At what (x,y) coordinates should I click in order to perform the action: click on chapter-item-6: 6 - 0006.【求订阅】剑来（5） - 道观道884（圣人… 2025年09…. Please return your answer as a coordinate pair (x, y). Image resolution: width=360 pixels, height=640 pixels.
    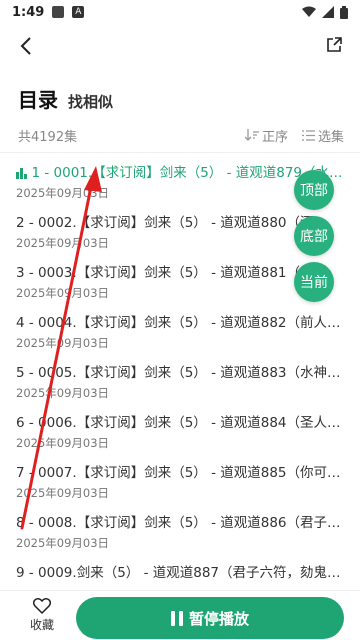
    Looking at the image, I should click on (180, 433).